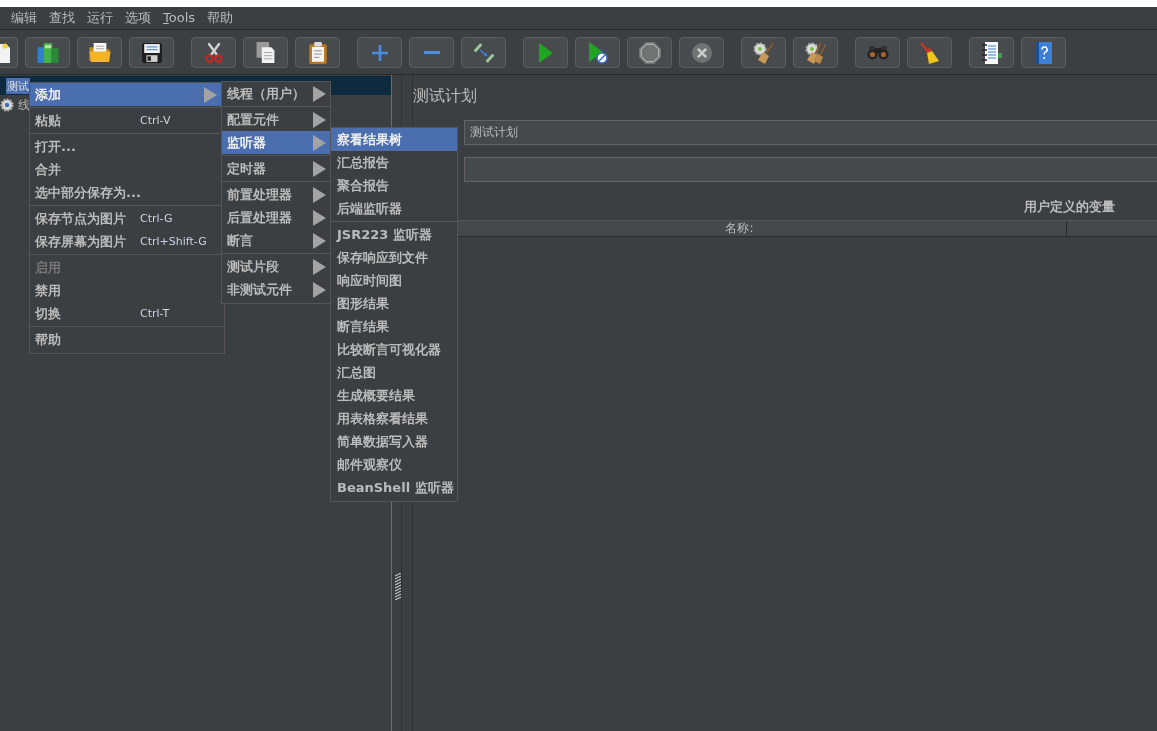 This screenshot has width=1157, height=731. I want to click on menu-item: 响应时间图, so click(394, 280).